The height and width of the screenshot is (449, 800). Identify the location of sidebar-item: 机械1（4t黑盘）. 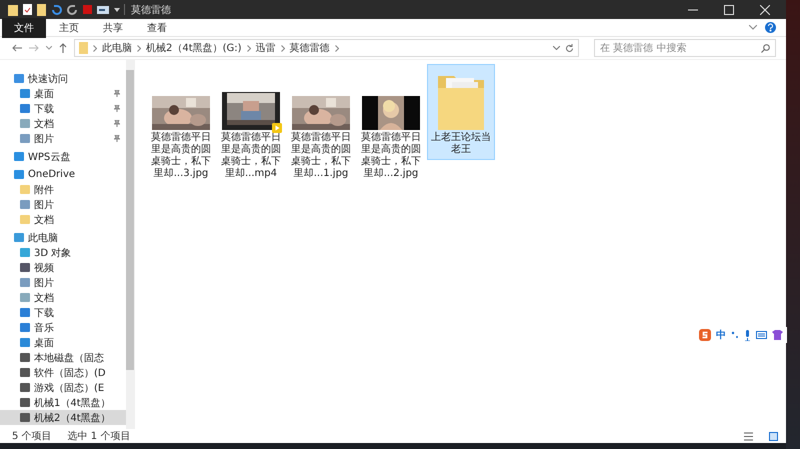
(63, 402).